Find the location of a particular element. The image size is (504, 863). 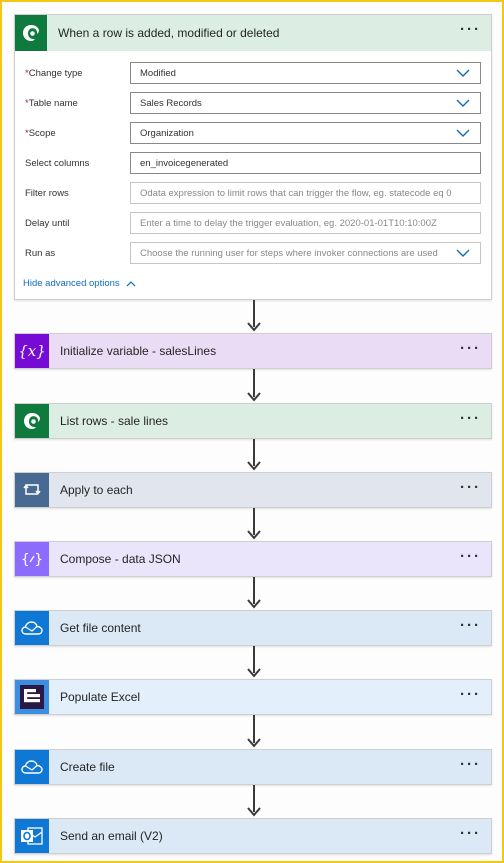

action-card-header: List rows - sale lines ··· is located at coordinates (253, 421).